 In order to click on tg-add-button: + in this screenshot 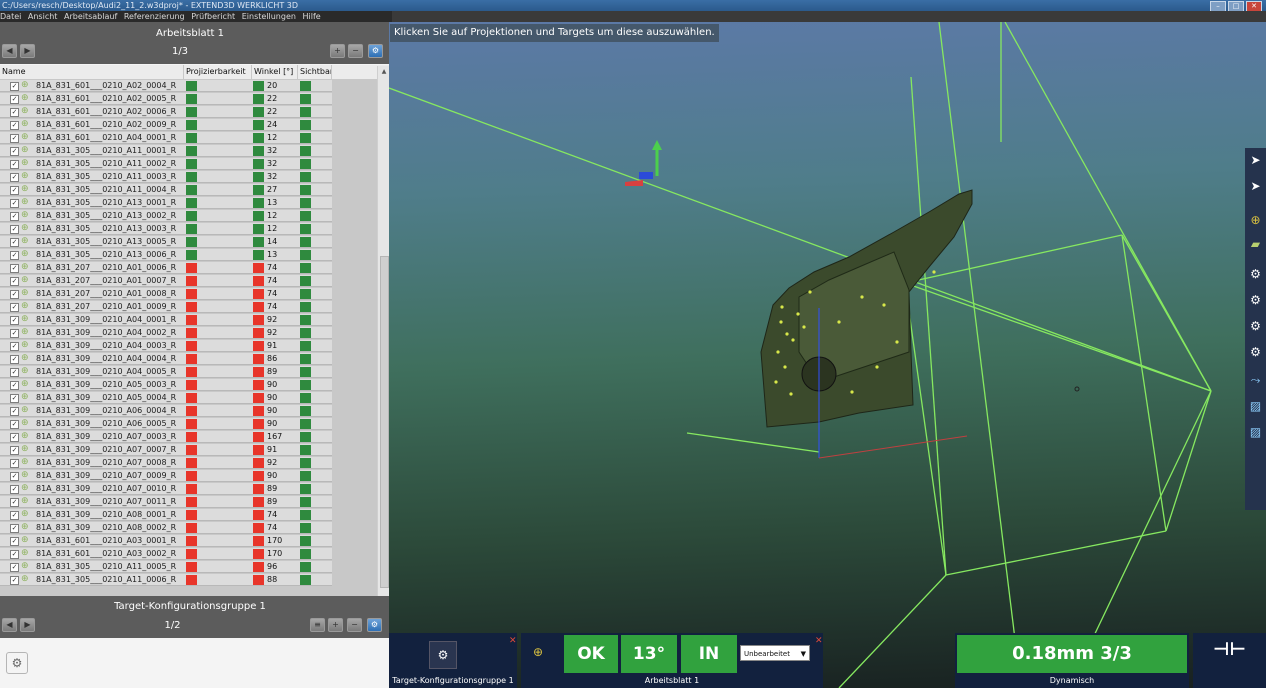, I will do `click(335, 625)`.